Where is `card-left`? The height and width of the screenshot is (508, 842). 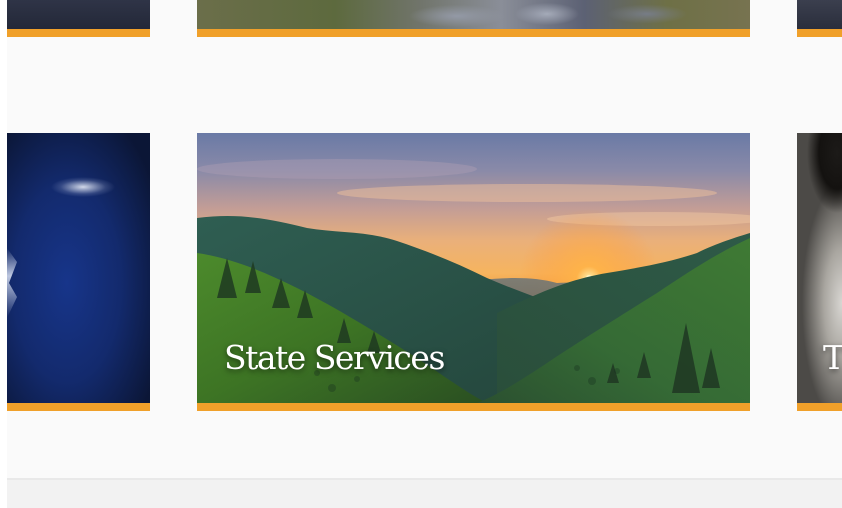
card-left is located at coordinates (78, 272).